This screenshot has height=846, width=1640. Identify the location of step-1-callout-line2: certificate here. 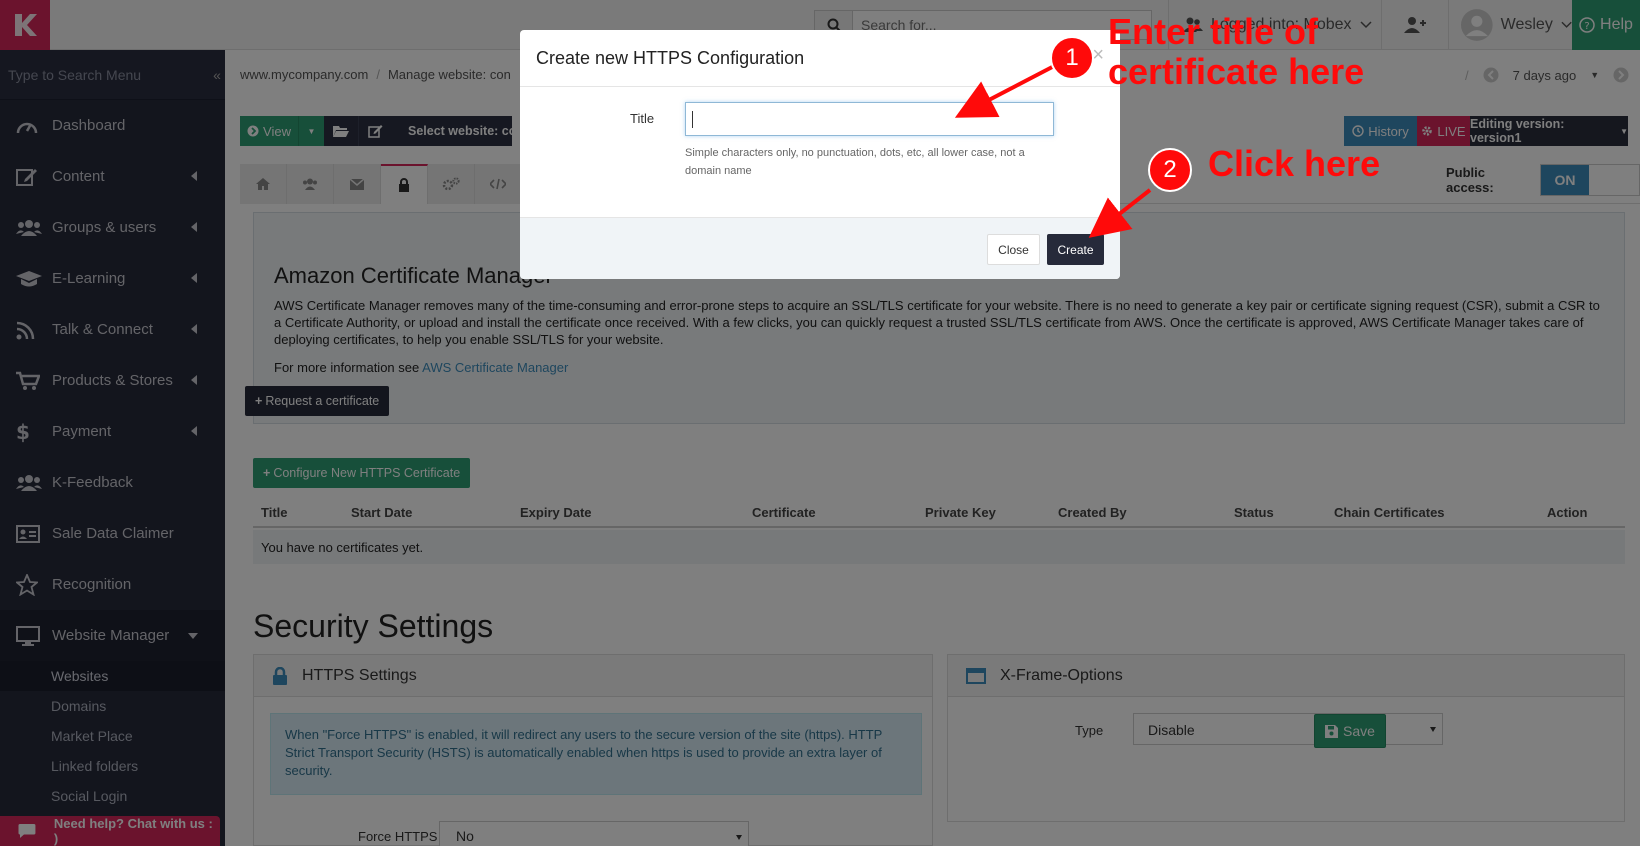
(1236, 71).